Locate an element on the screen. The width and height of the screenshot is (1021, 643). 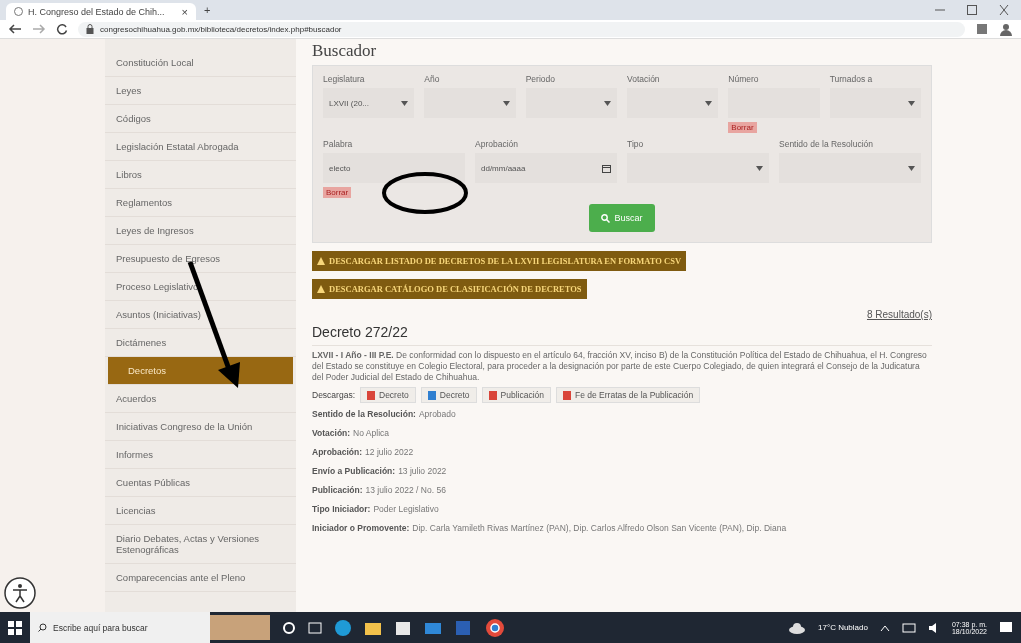
task-view-icon is located at coordinates (315, 627).